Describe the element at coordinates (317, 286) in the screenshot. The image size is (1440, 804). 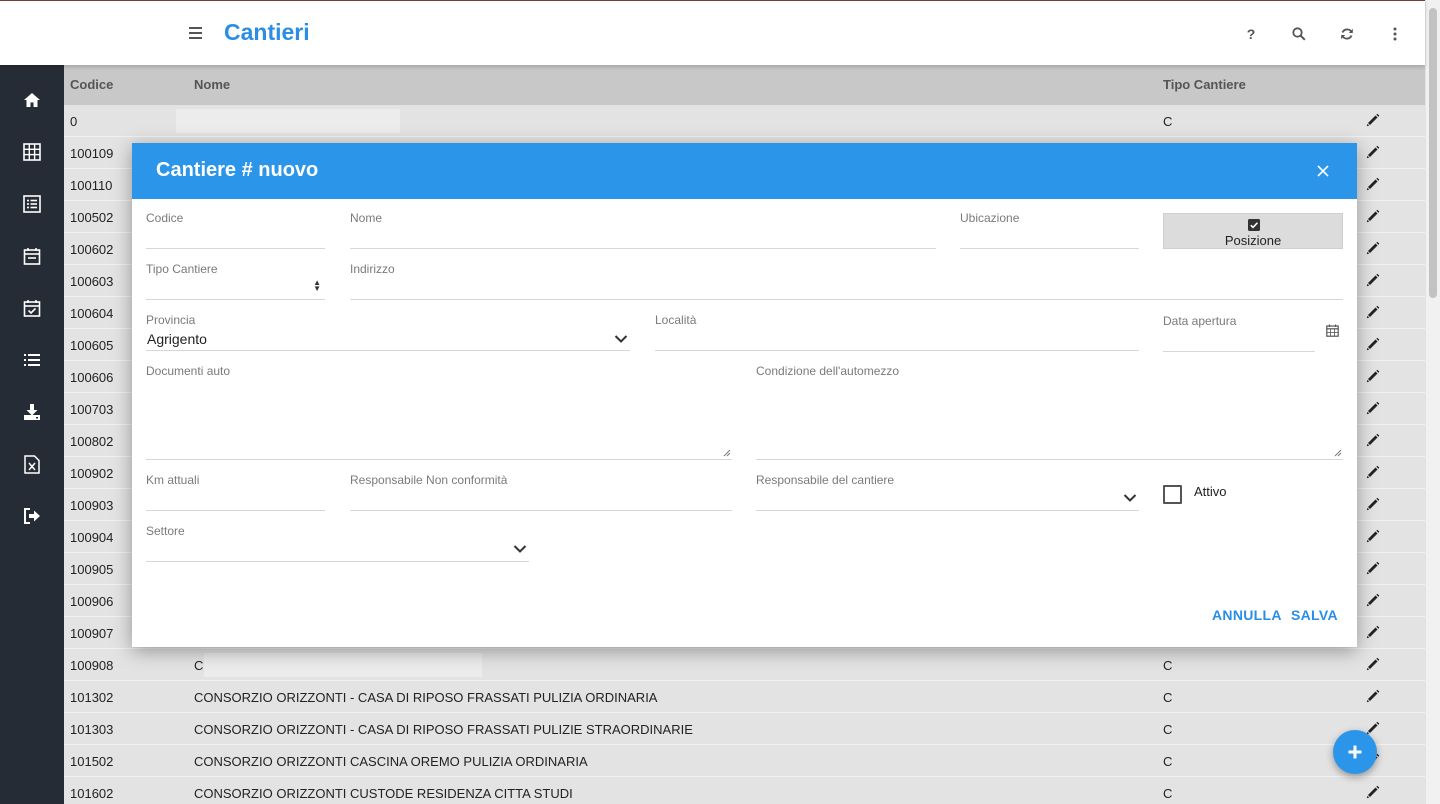
I see `spinner-arrows-icon: ▲ ▼` at that location.